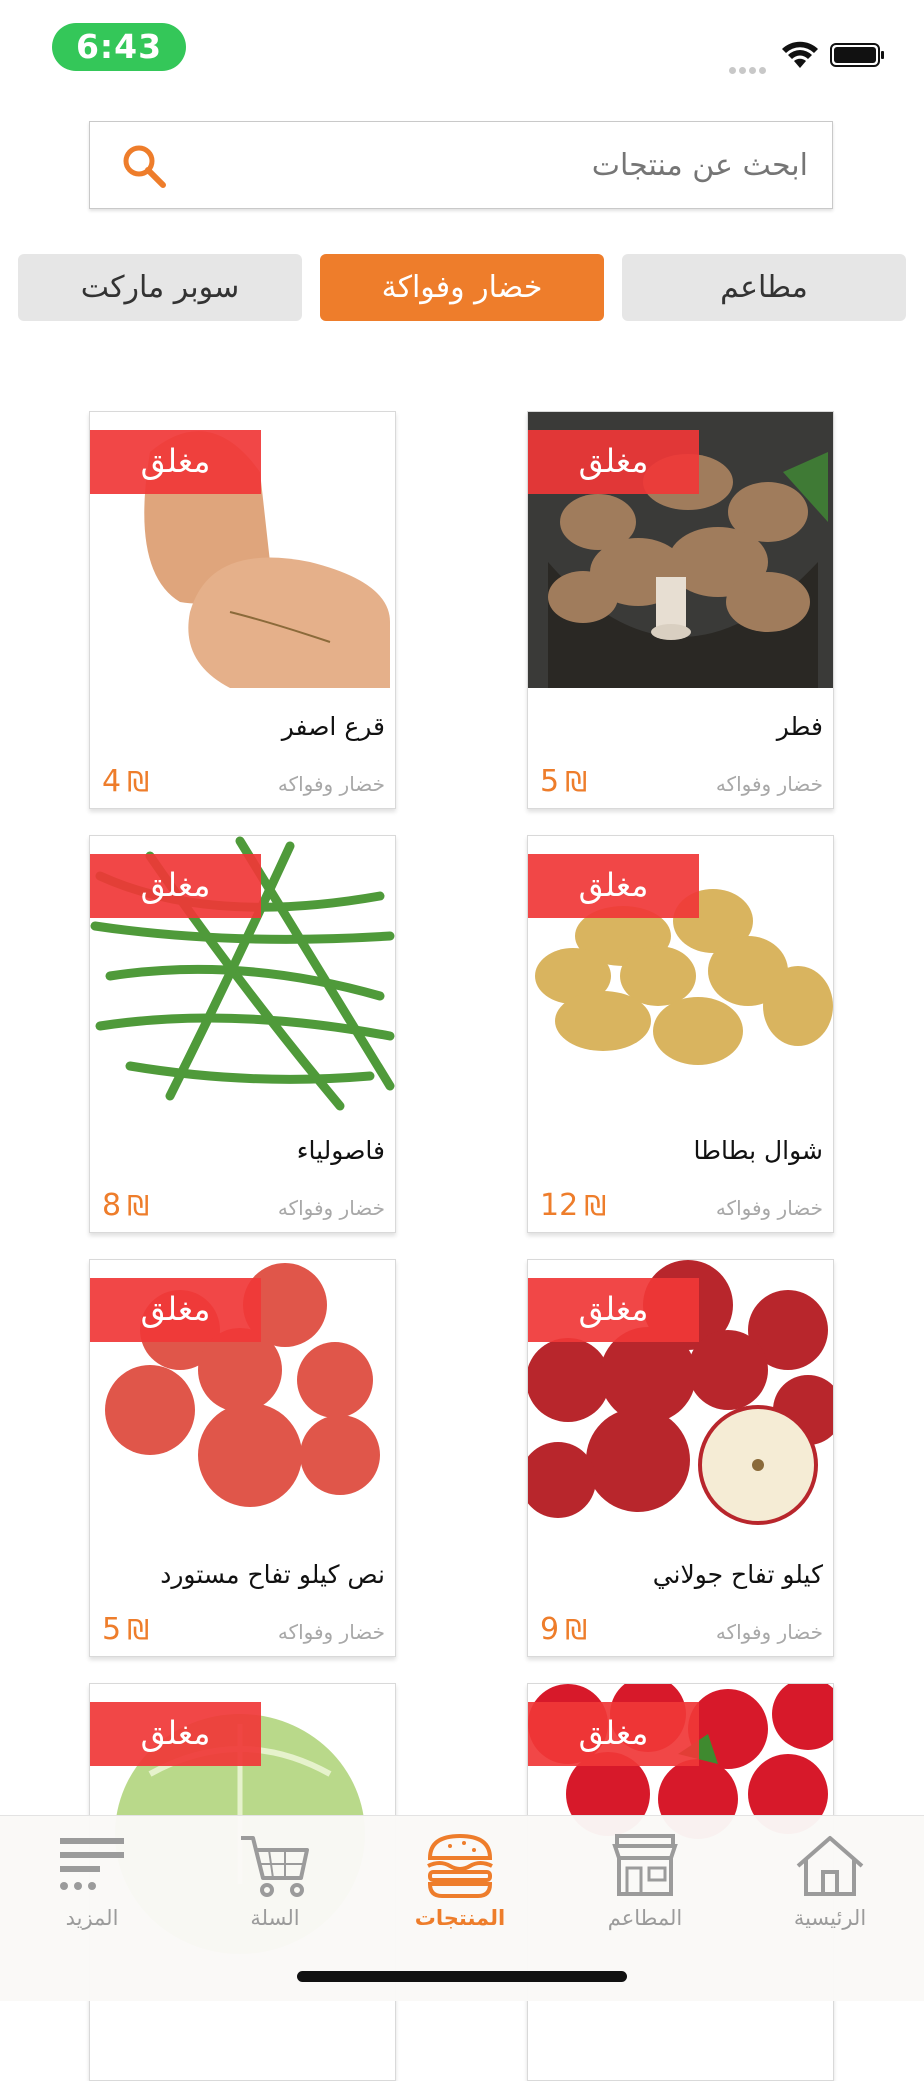 The image size is (924, 2081). I want to click on category-tab-vegetables-fruits: خضار وفواكة, so click(462, 287).